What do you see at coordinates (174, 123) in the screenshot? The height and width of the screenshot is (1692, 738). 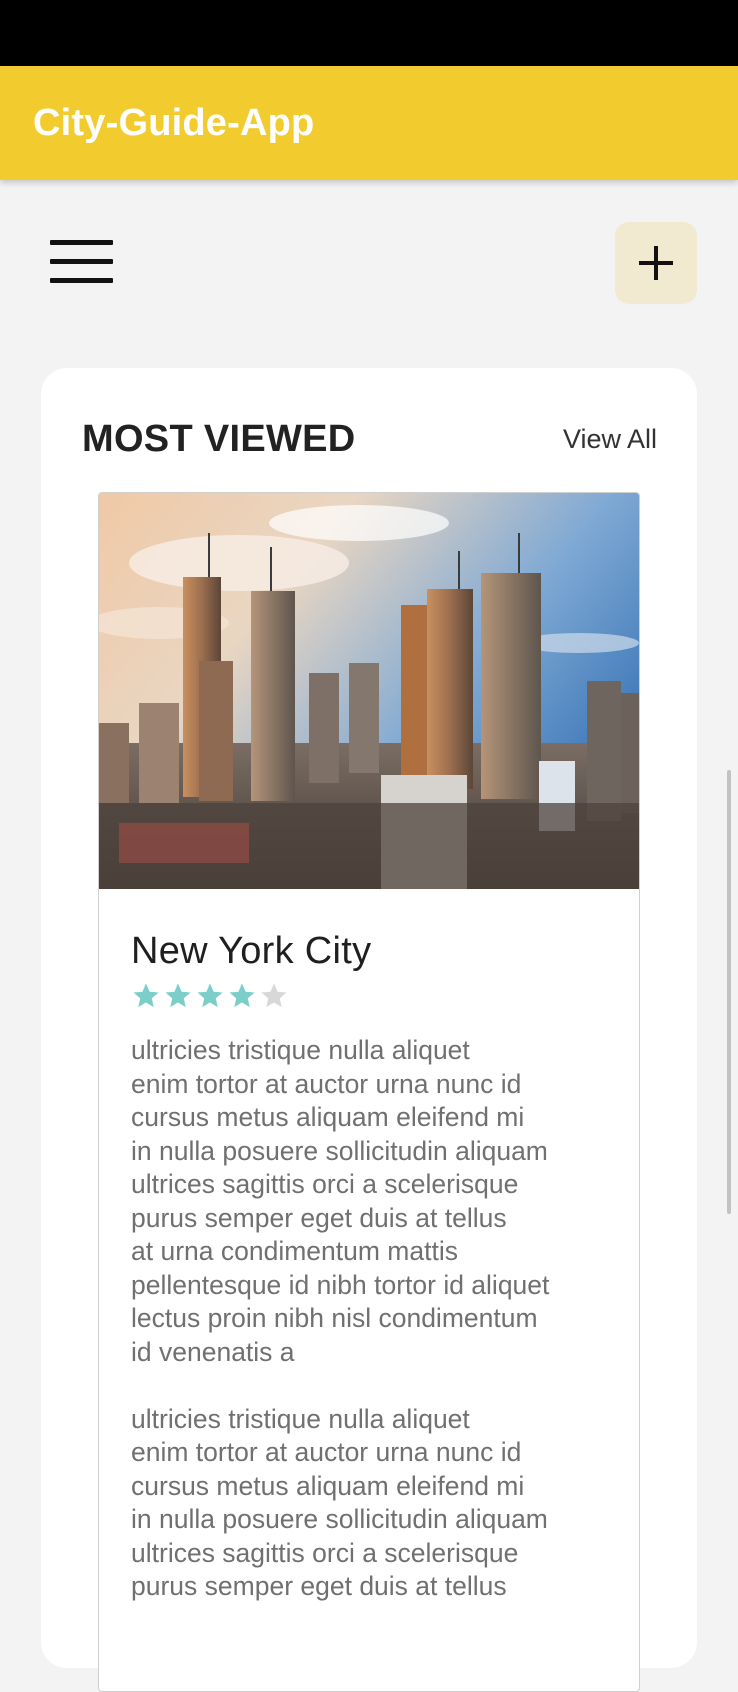 I see `app-title: City-Guide-App` at bounding box center [174, 123].